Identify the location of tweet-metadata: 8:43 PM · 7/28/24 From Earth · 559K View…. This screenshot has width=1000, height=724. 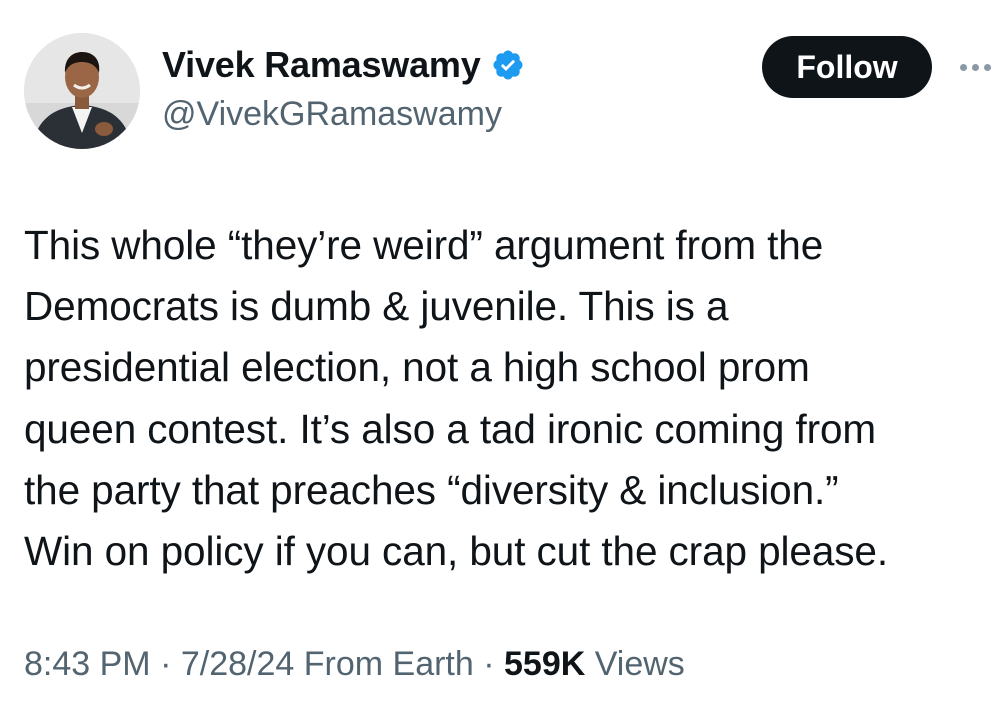
(354, 664).